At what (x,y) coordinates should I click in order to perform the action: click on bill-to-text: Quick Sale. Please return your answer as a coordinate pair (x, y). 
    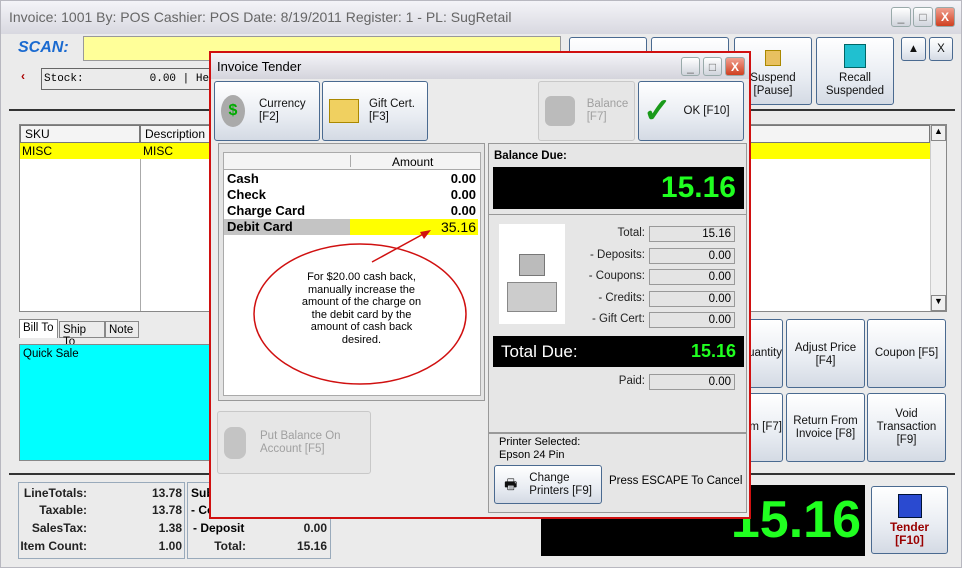
    Looking at the image, I should click on (51, 354).